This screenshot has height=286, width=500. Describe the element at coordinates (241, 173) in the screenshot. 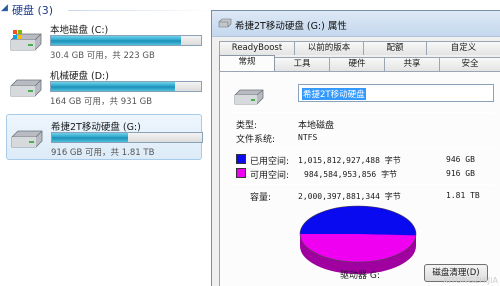

I see `free-space-swatch` at that location.